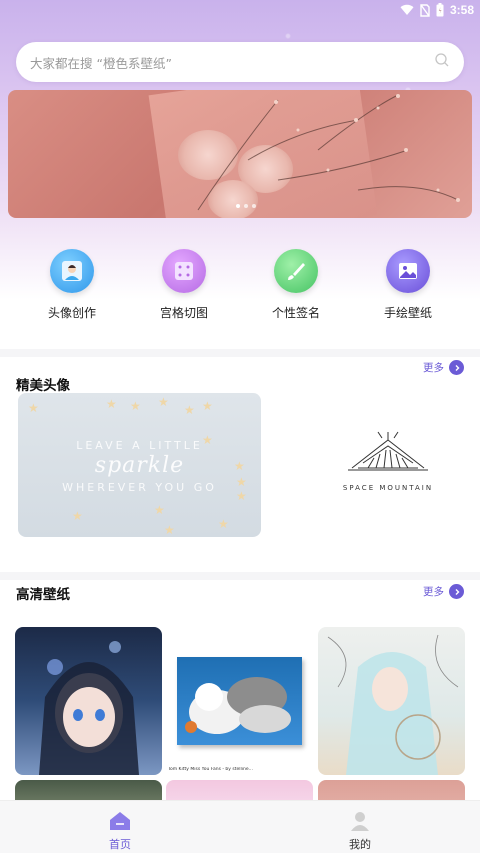  Describe the element at coordinates (360, 831) in the screenshot. I see `nav-profile: 我的` at that location.